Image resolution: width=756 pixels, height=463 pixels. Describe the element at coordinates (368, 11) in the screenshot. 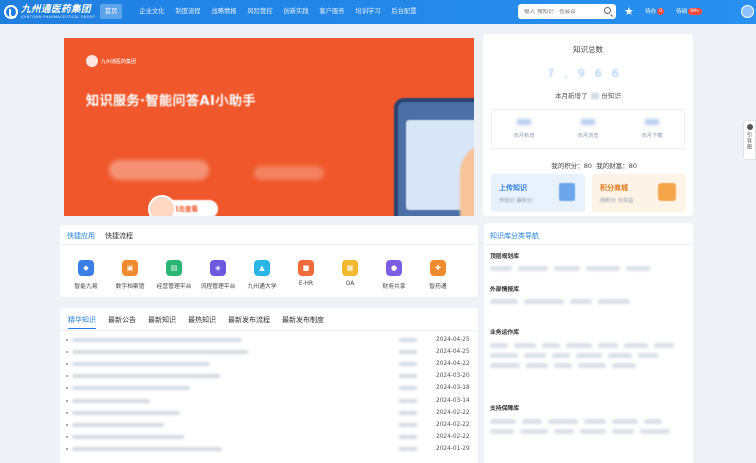

I see `nav-item-training: 培训学习` at that location.